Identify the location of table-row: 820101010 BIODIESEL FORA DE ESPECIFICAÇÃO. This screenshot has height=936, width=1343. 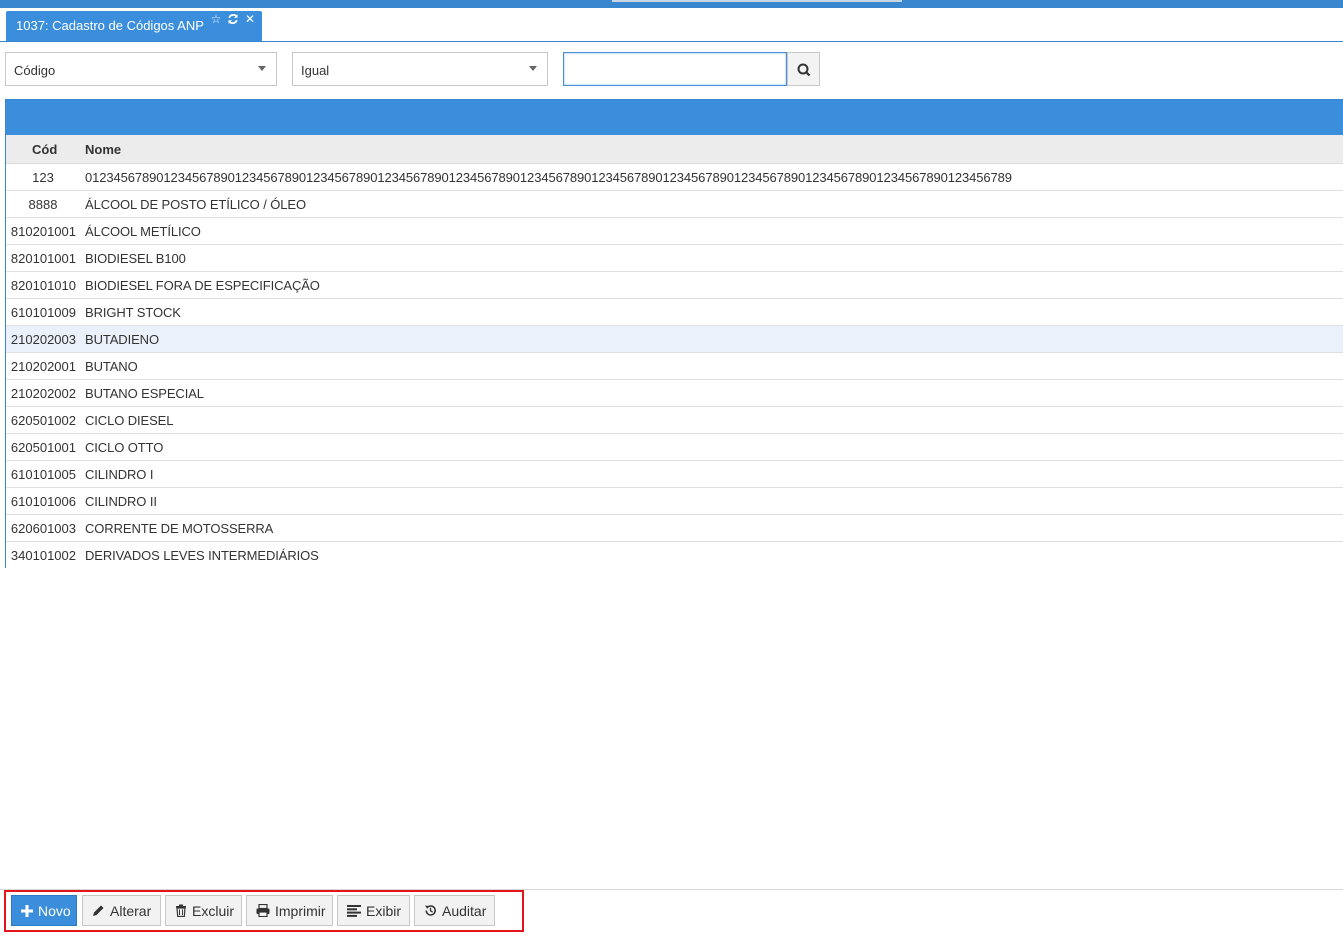
(674, 285).